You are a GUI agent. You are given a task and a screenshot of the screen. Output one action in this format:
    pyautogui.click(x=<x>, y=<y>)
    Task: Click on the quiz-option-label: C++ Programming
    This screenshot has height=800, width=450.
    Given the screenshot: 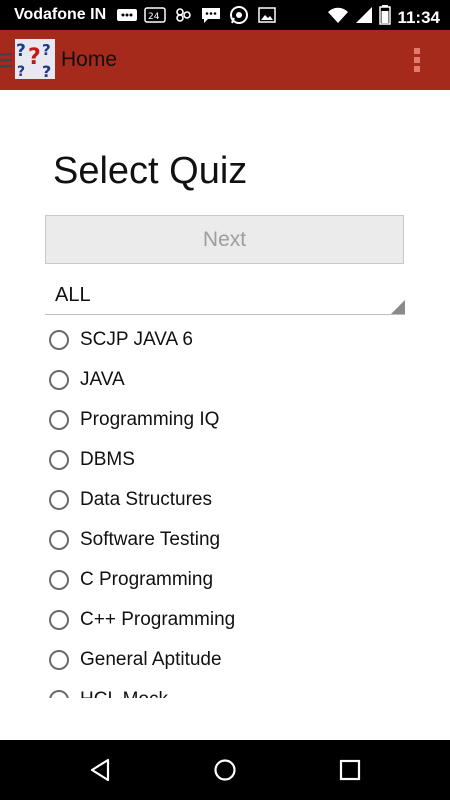 What is the action you would take?
    pyautogui.click(x=158, y=619)
    